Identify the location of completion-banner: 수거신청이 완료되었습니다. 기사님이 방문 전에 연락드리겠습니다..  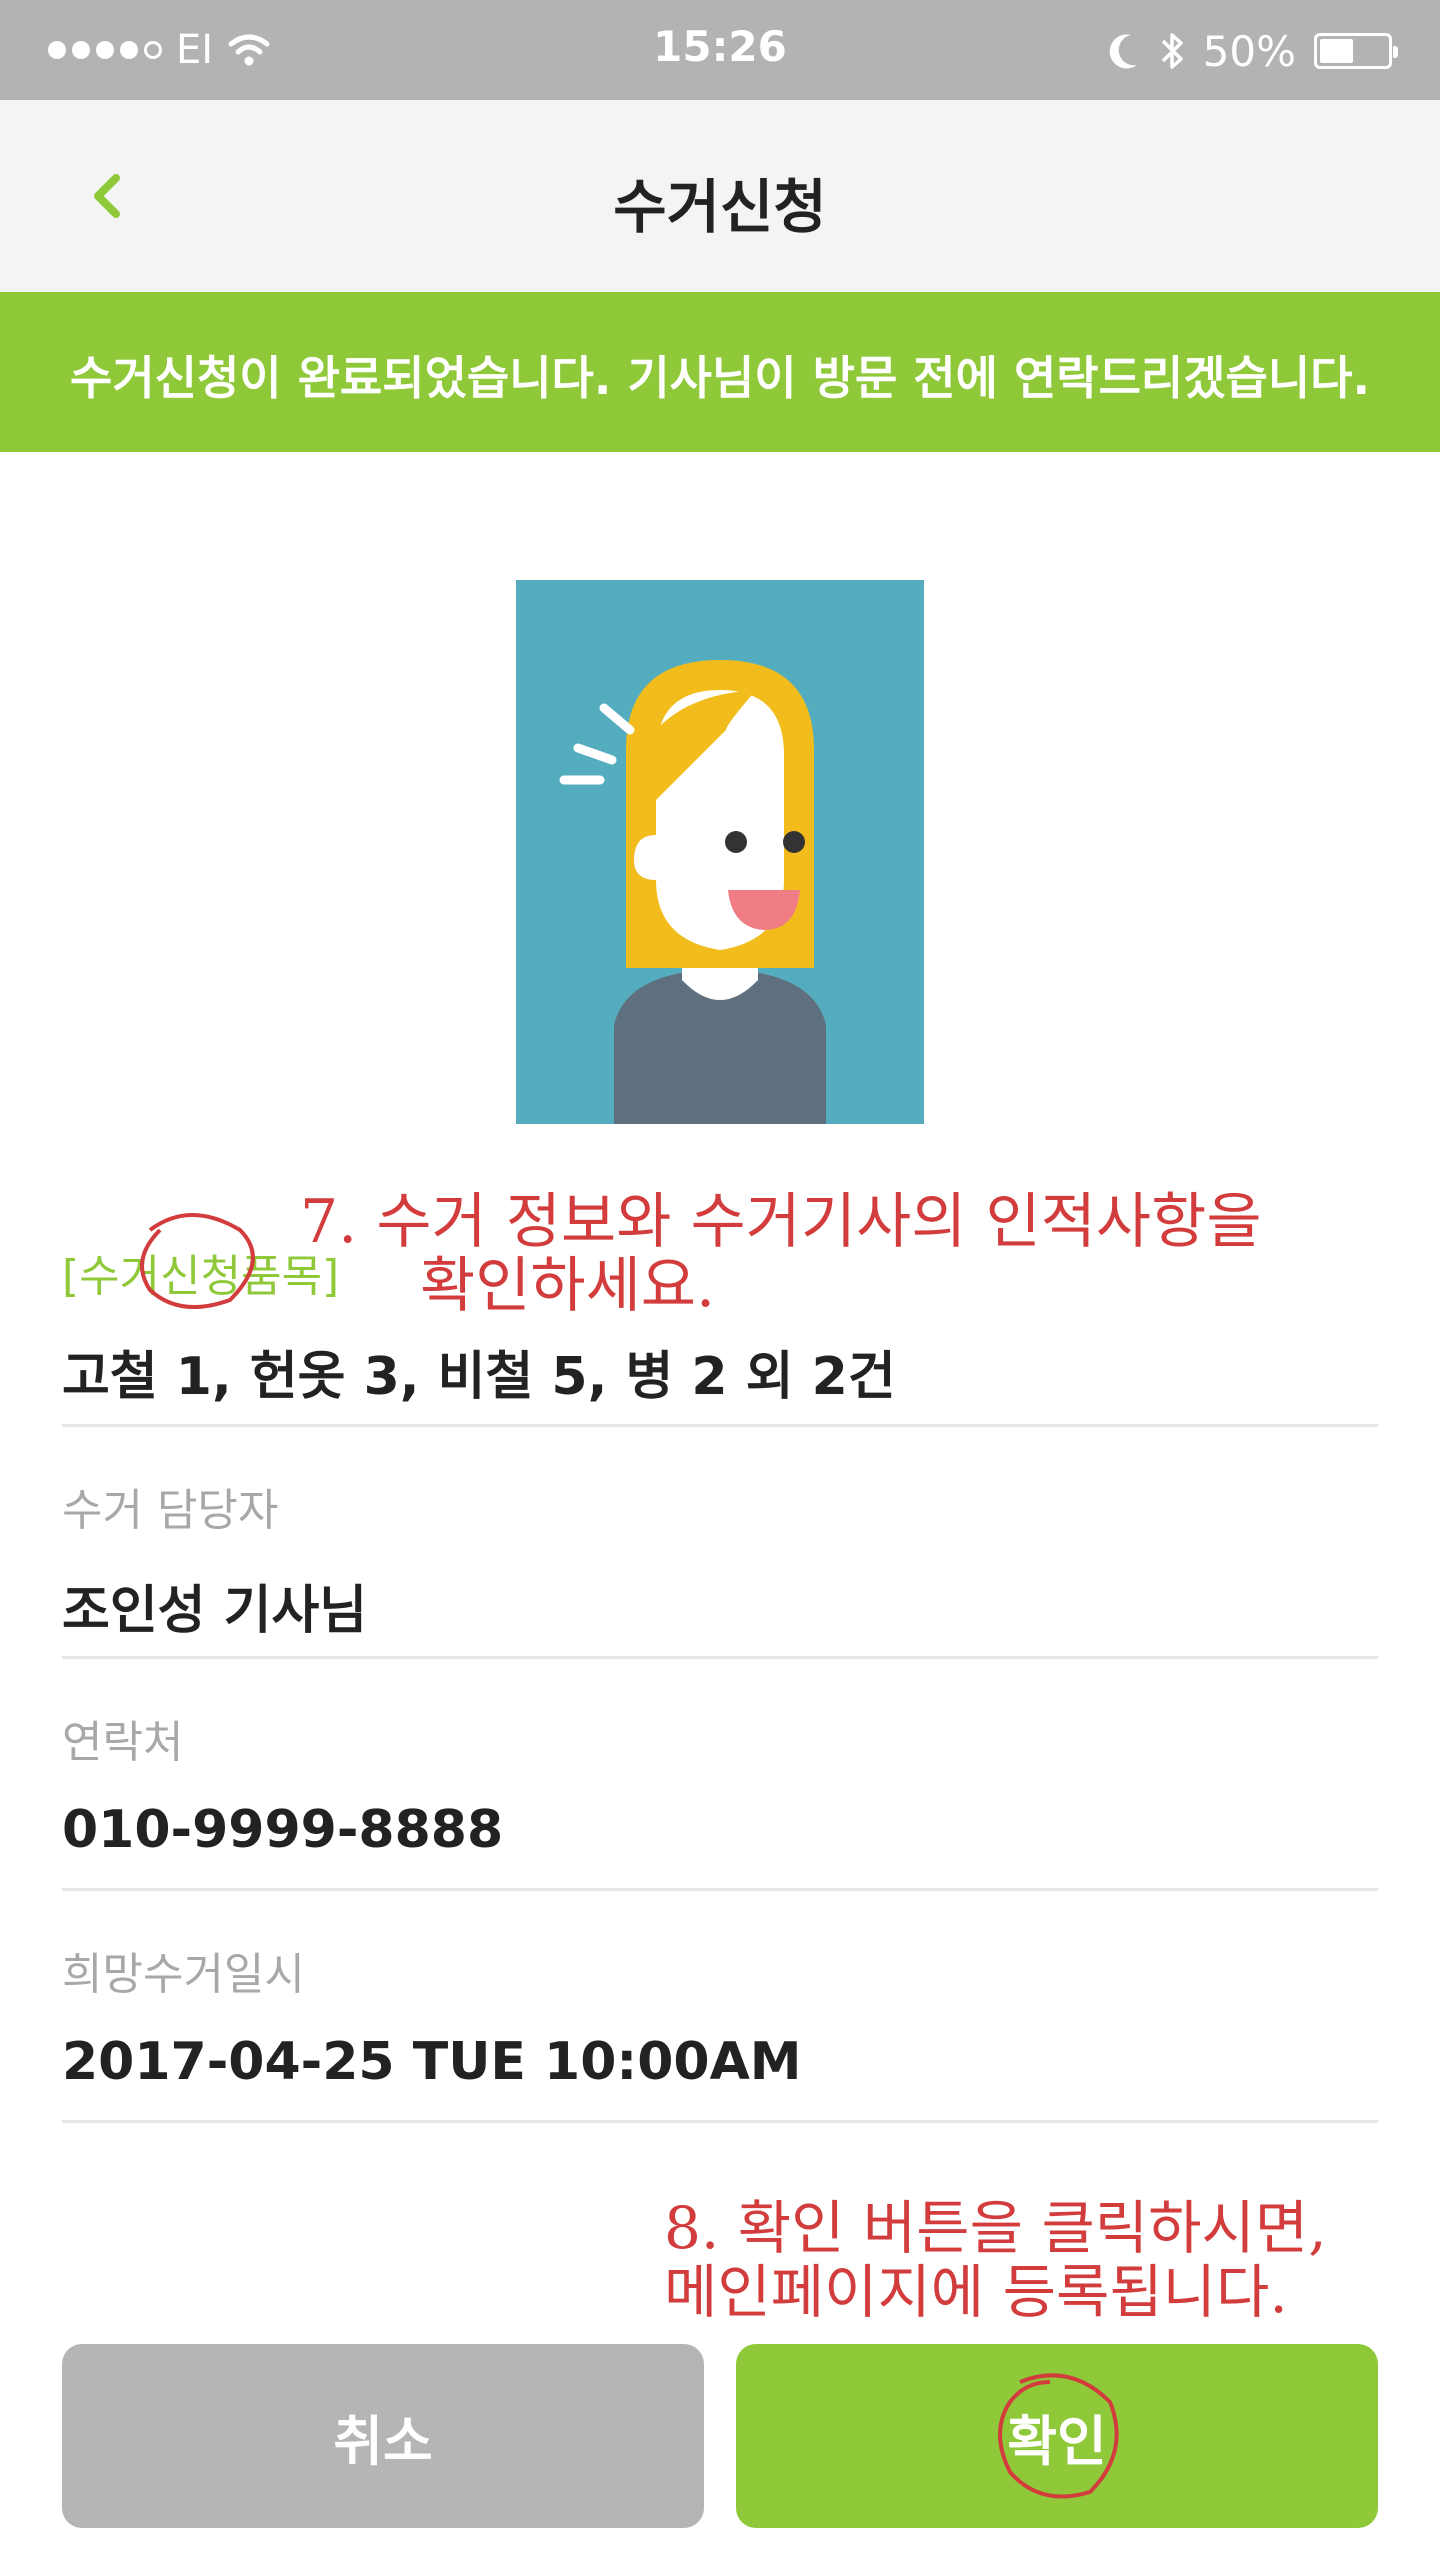
(720, 372).